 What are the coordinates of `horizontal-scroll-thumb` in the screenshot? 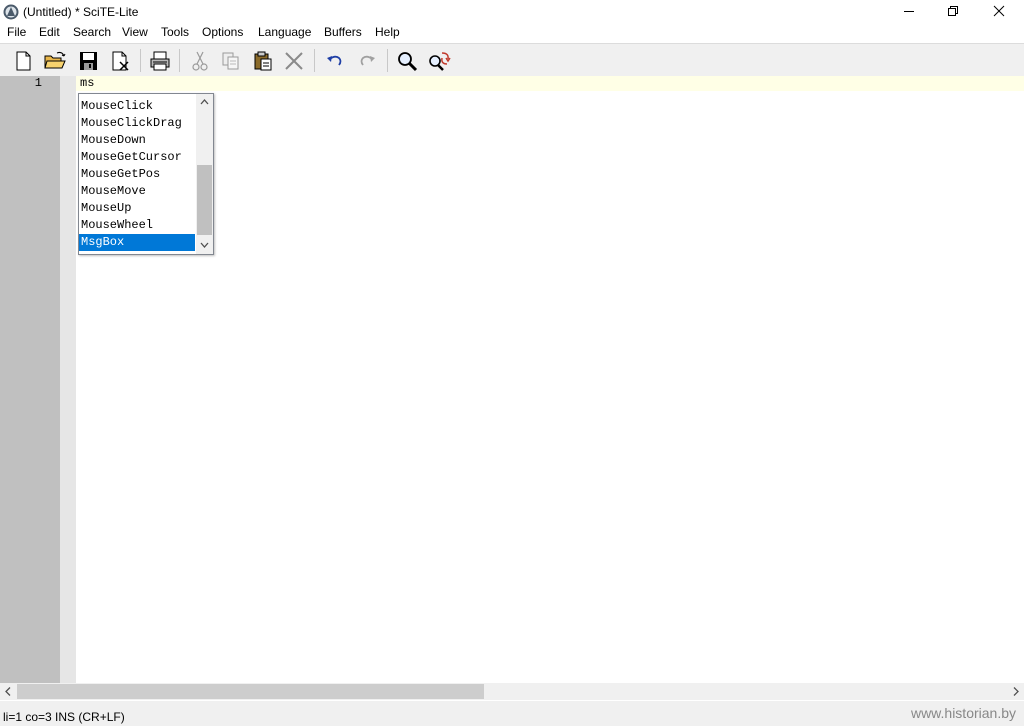 It's located at (250, 691).